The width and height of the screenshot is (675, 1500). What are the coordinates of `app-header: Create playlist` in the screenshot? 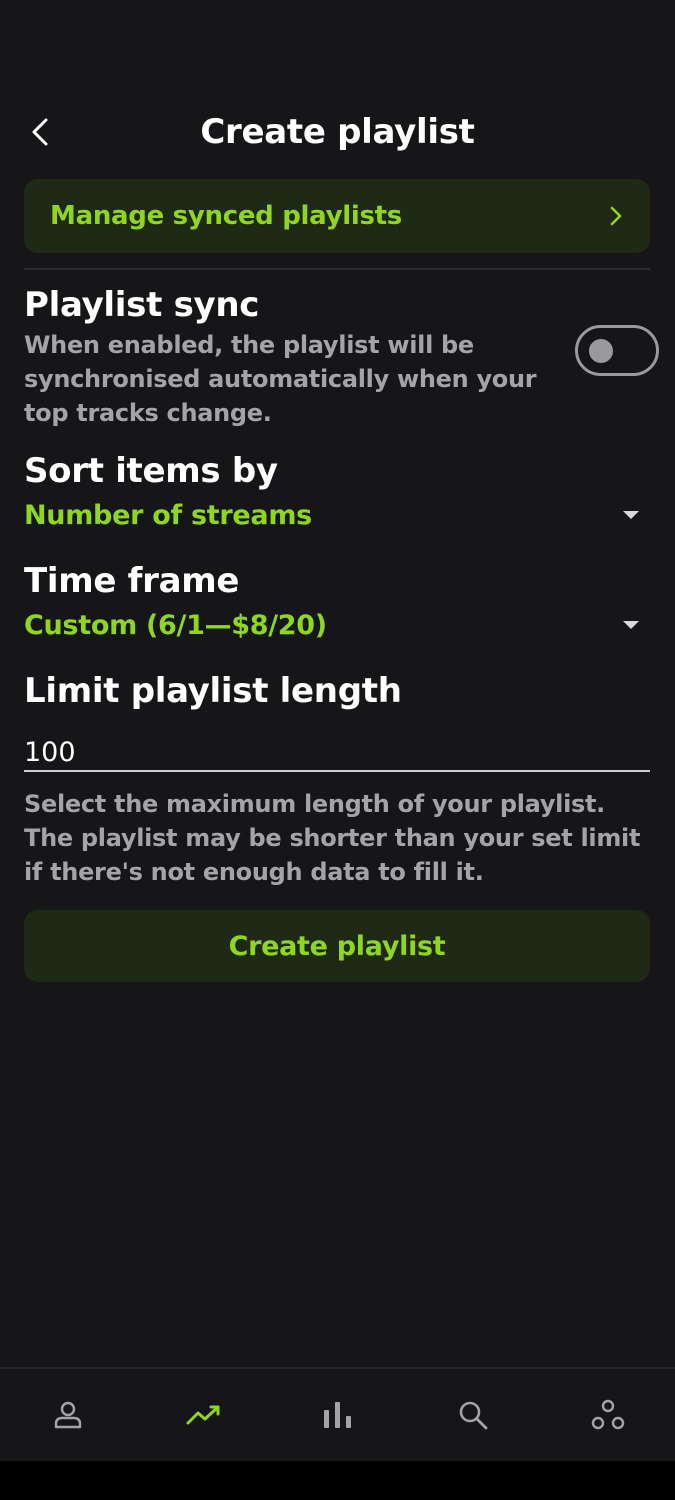 It's located at (337, 132).